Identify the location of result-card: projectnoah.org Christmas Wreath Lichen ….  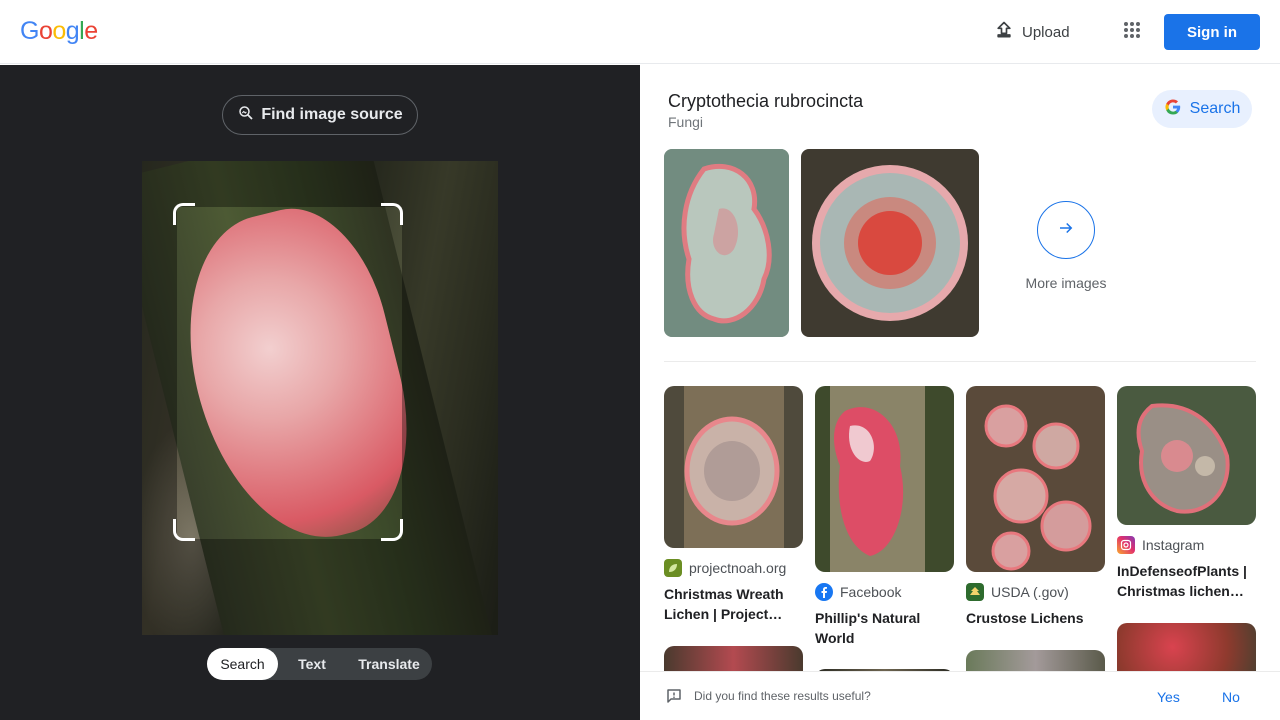
(733, 505).